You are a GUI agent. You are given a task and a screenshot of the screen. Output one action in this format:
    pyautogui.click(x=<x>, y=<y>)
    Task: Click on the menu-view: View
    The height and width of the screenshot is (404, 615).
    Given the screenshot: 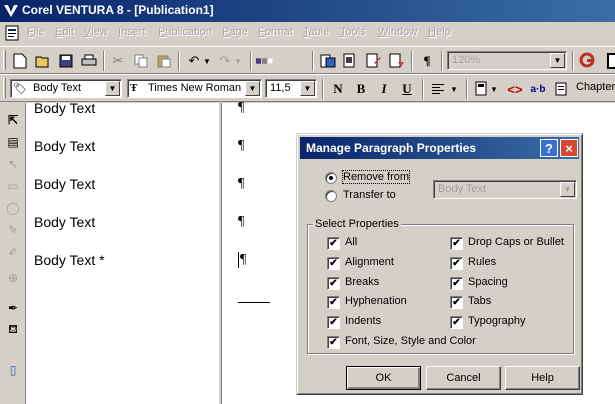 What is the action you would take?
    pyautogui.click(x=96, y=32)
    